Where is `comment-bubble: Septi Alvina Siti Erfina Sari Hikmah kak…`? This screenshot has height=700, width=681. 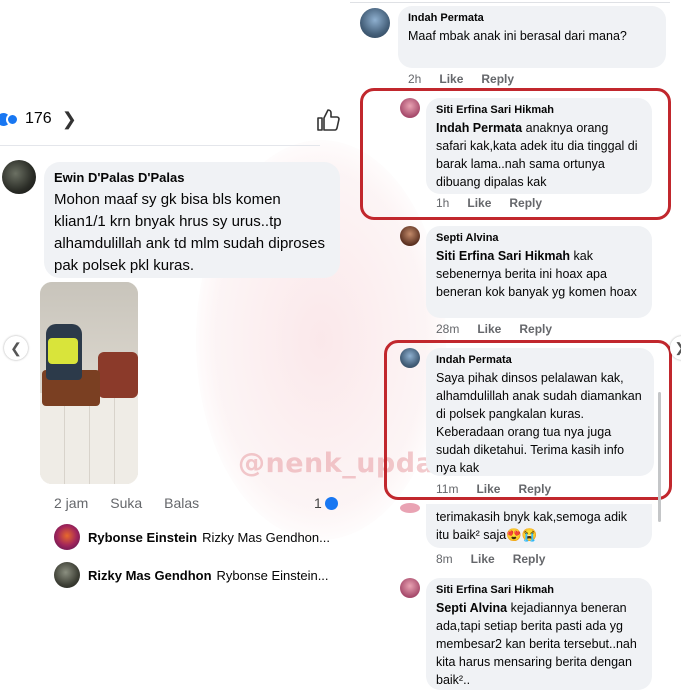 comment-bubble: Septi Alvina Siti Erfina Sari Hikmah kak… is located at coordinates (539, 272).